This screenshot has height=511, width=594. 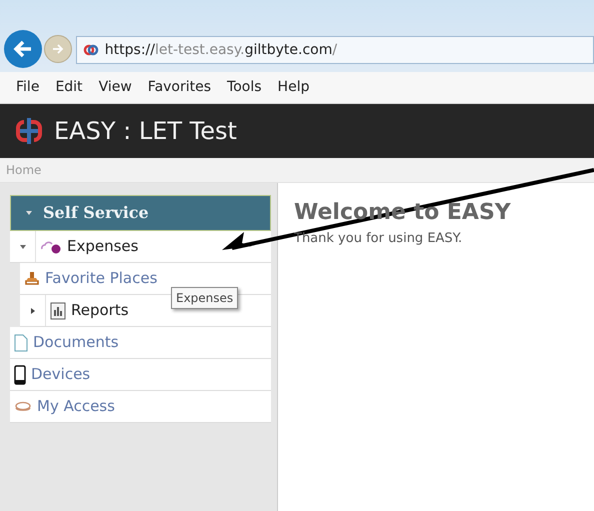 What do you see at coordinates (76, 343) in the screenshot?
I see `tree-item-label: Documents` at bounding box center [76, 343].